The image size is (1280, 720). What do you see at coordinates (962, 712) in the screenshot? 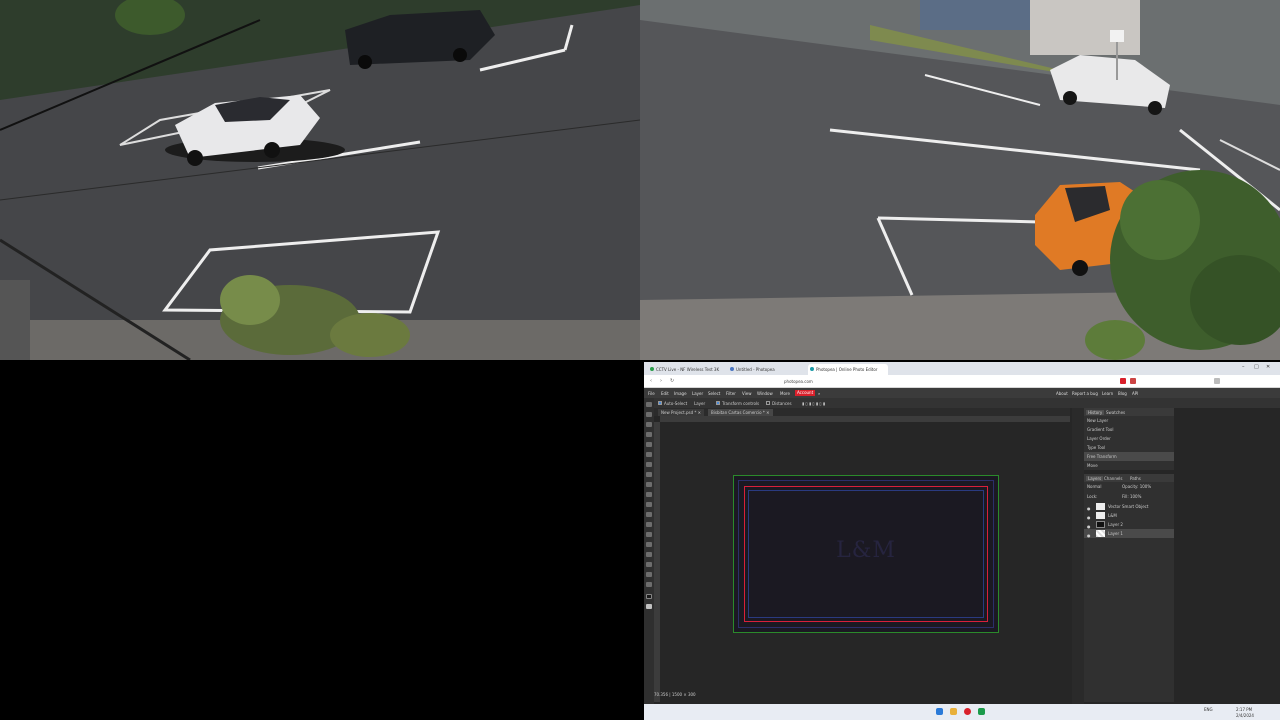
I see `windows-taskbar: ENG 2:17 PM 2/4/2024` at bounding box center [962, 712].